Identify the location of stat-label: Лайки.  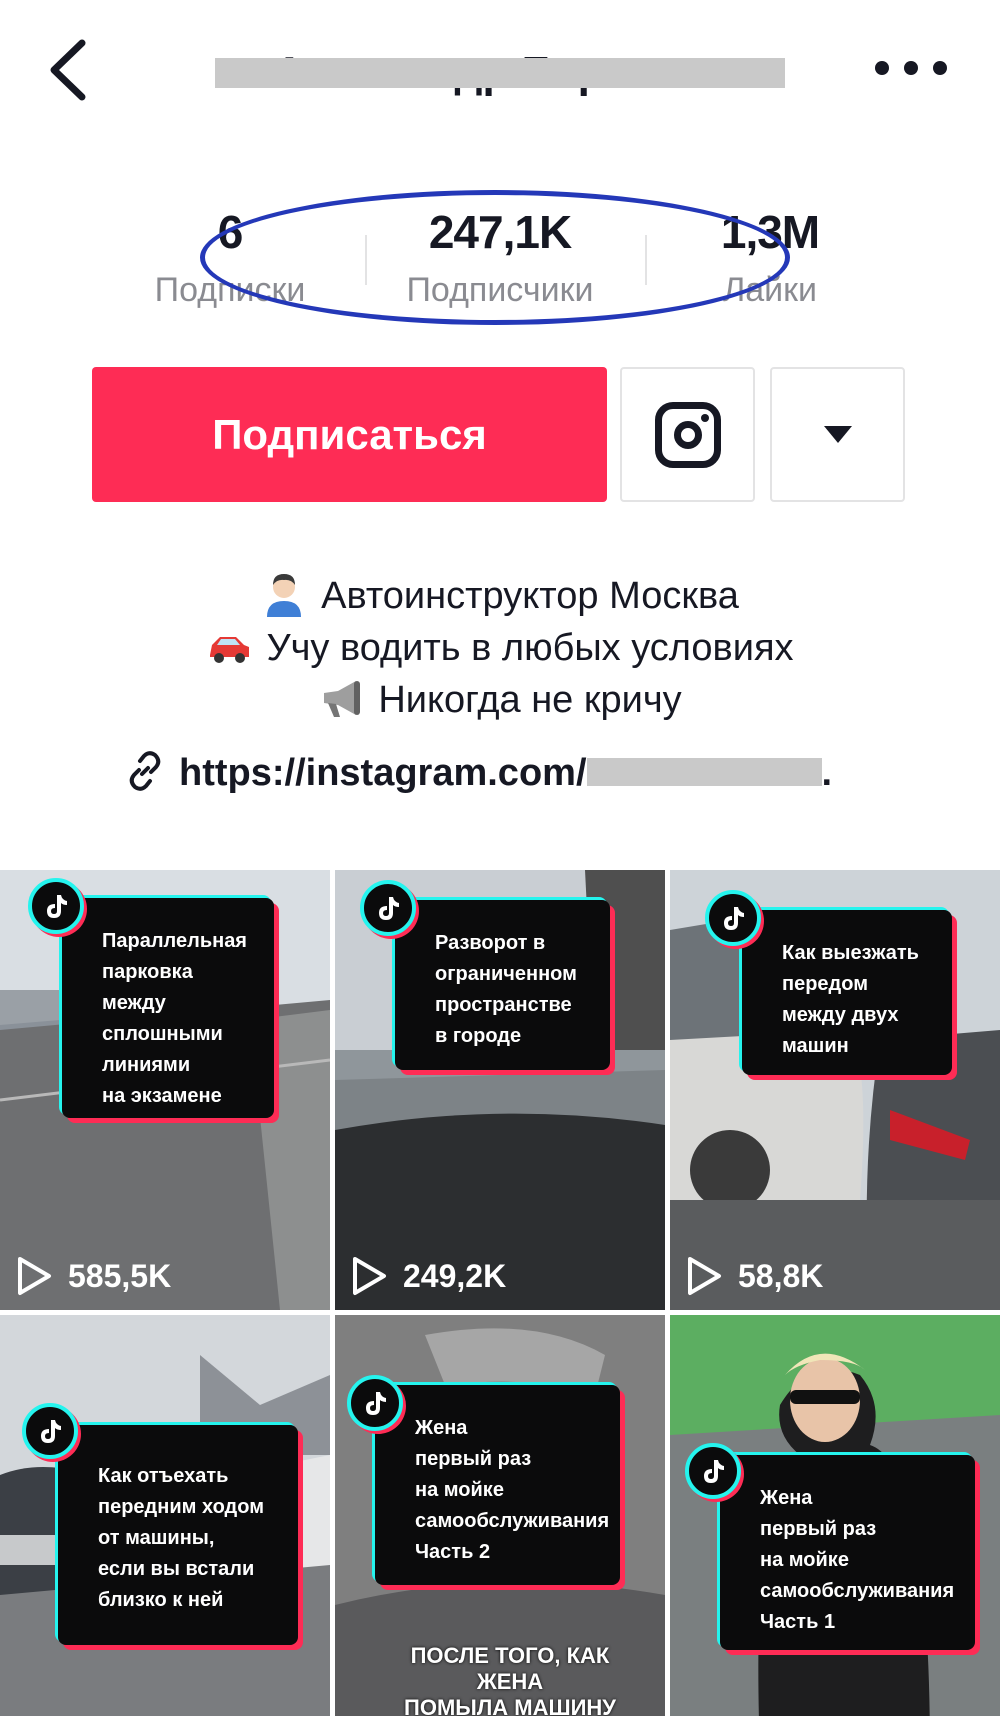
(770, 290).